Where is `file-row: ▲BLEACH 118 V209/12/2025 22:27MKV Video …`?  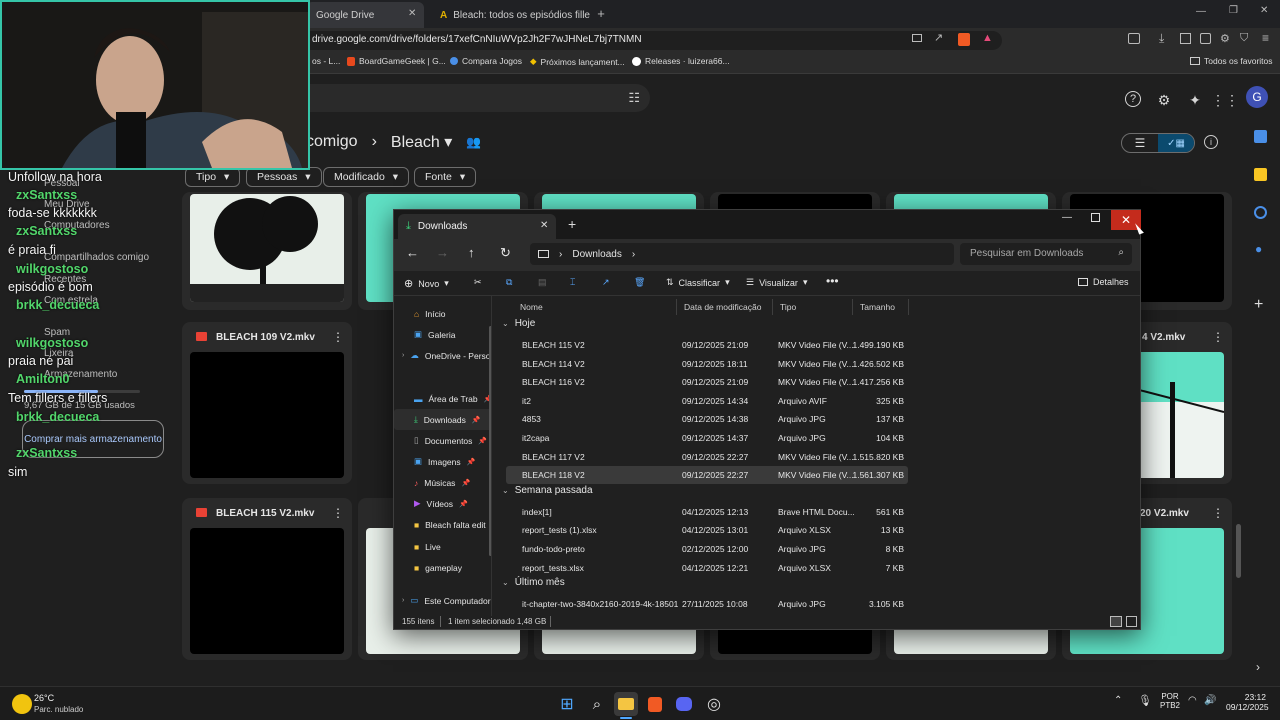 file-row: ▲BLEACH 118 V209/12/2025 22:27MKV Video … is located at coordinates (707, 475).